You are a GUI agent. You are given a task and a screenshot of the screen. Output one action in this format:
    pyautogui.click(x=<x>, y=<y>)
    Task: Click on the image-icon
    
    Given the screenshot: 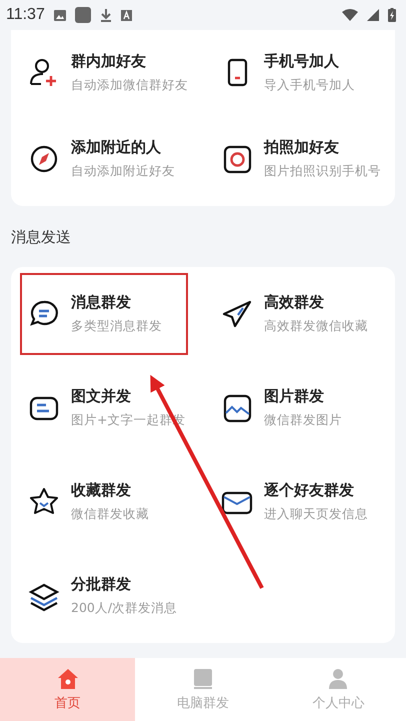 What is the action you would take?
    pyautogui.click(x=60, y=15)
    